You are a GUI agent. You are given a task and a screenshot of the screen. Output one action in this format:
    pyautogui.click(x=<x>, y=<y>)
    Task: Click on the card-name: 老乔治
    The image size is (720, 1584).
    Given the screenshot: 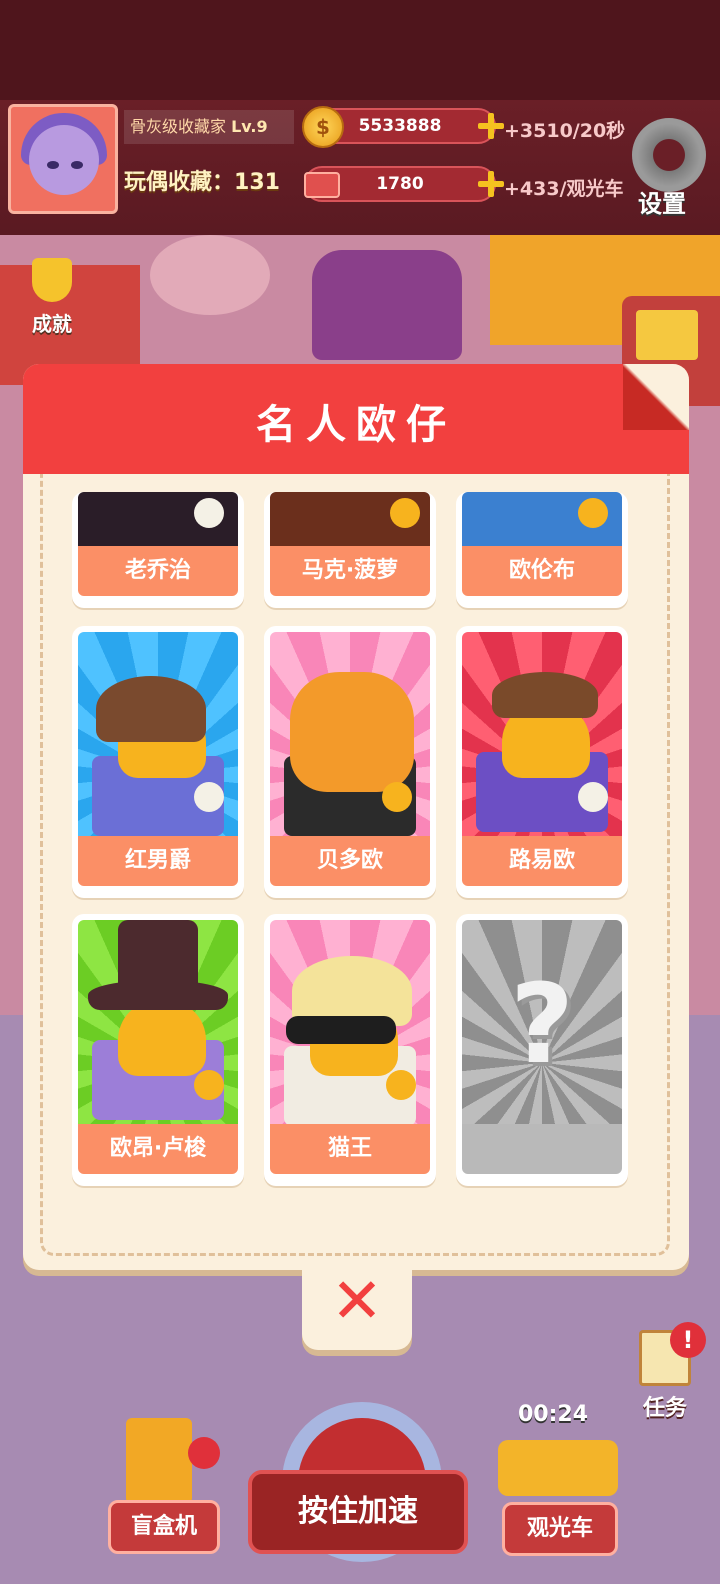 What is the action you would take?
    pyautogui.click(x=158, y=571)
    